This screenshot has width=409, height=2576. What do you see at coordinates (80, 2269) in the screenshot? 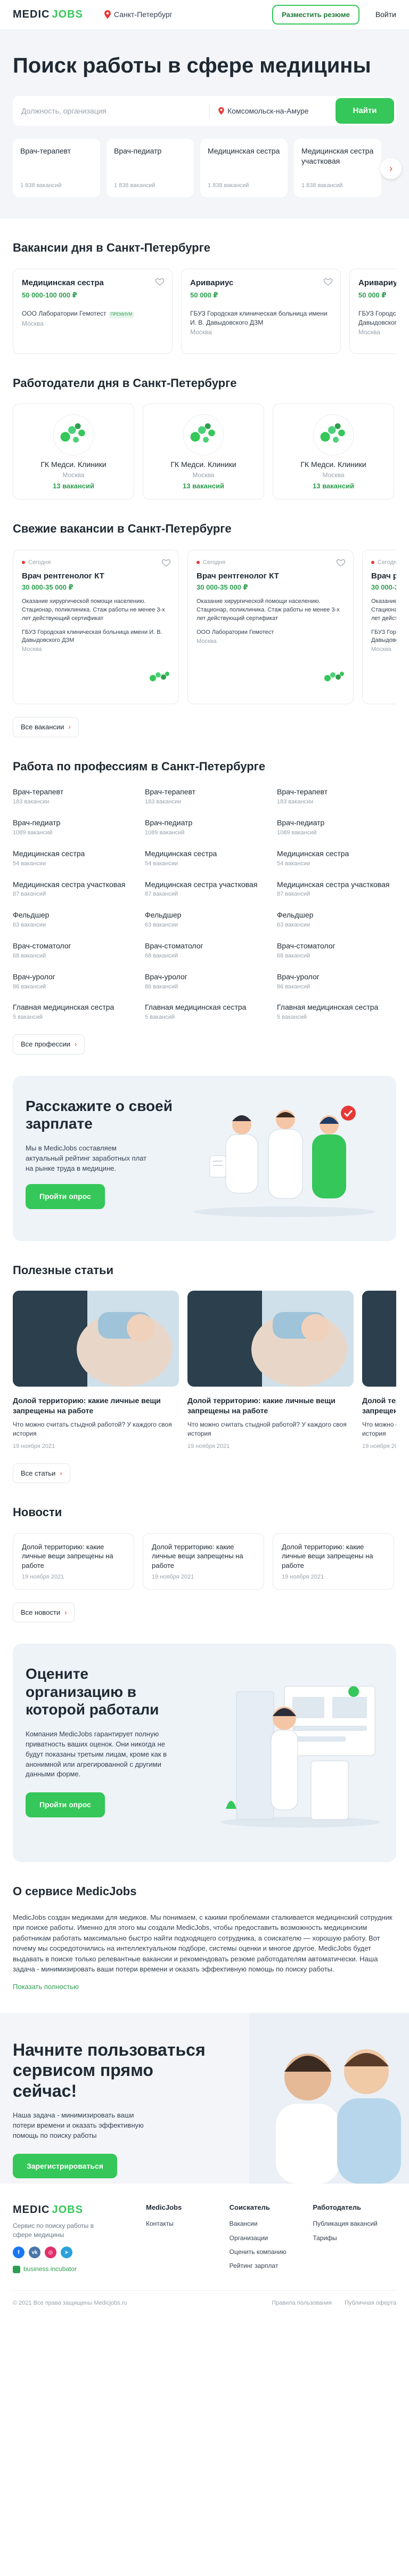
I see `business-incubator-badge: business incubator` at bounding box center [80, 2269].